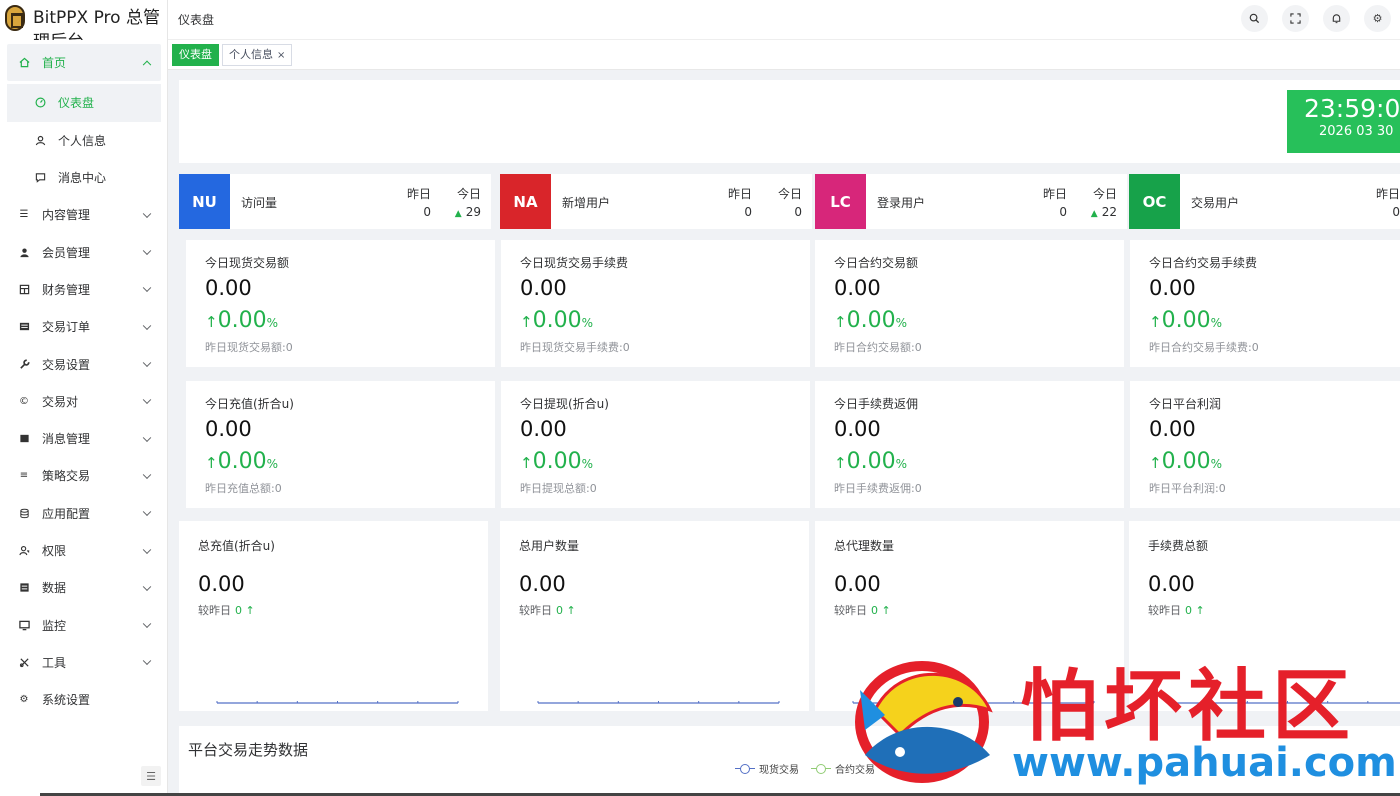 The width and height of the screenshot is (1400, 796). Describe the element at coordinates (249, 347) in the screenshot. I see `metric-footer: 昨日现货交易额:0` at that location.